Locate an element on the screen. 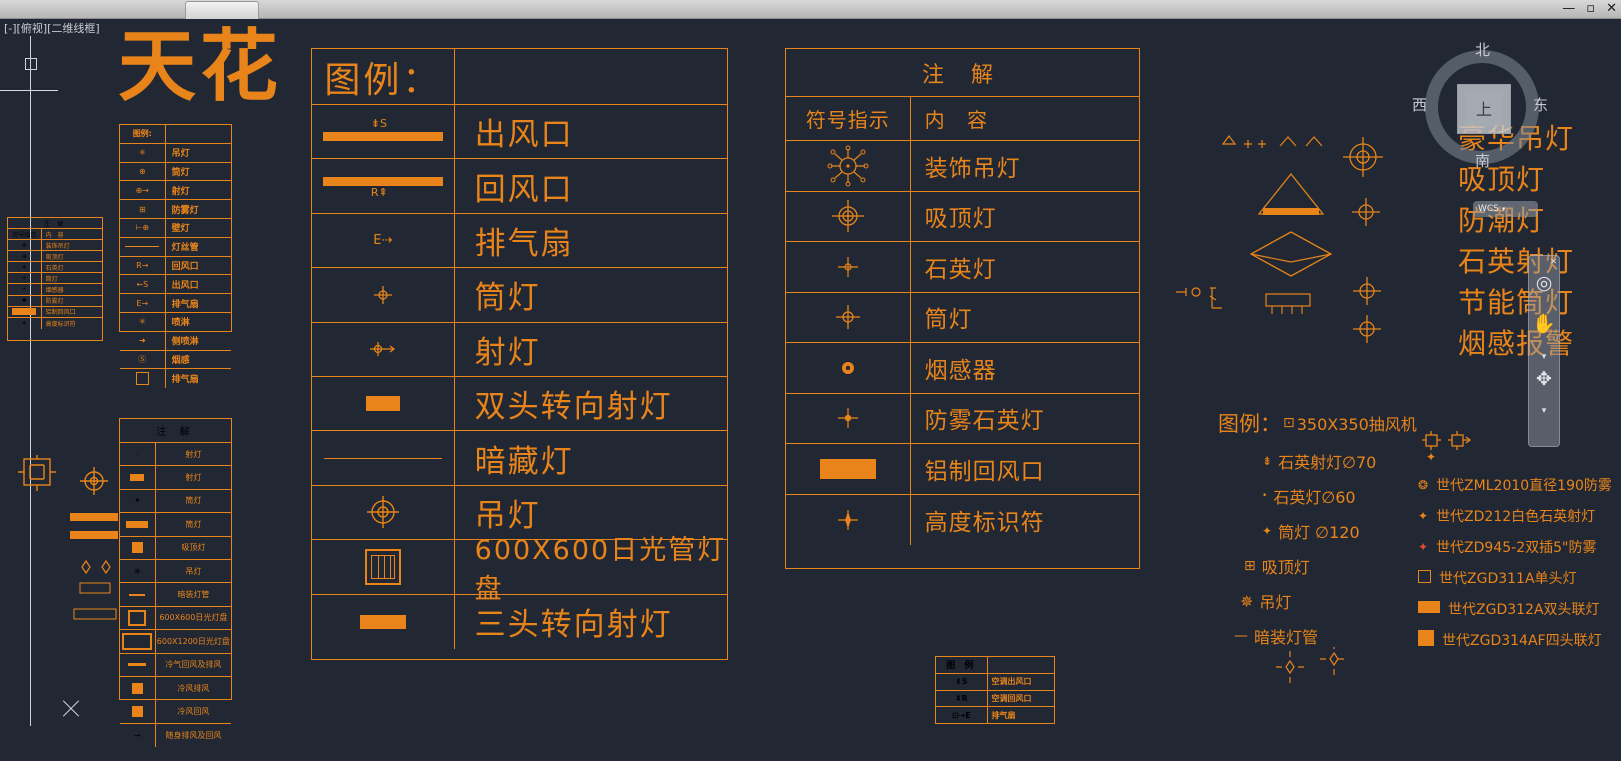 This screenshot has width=1621, height=761. table-row: E⇢ 排气扇 is located at coordinates (519, 241).